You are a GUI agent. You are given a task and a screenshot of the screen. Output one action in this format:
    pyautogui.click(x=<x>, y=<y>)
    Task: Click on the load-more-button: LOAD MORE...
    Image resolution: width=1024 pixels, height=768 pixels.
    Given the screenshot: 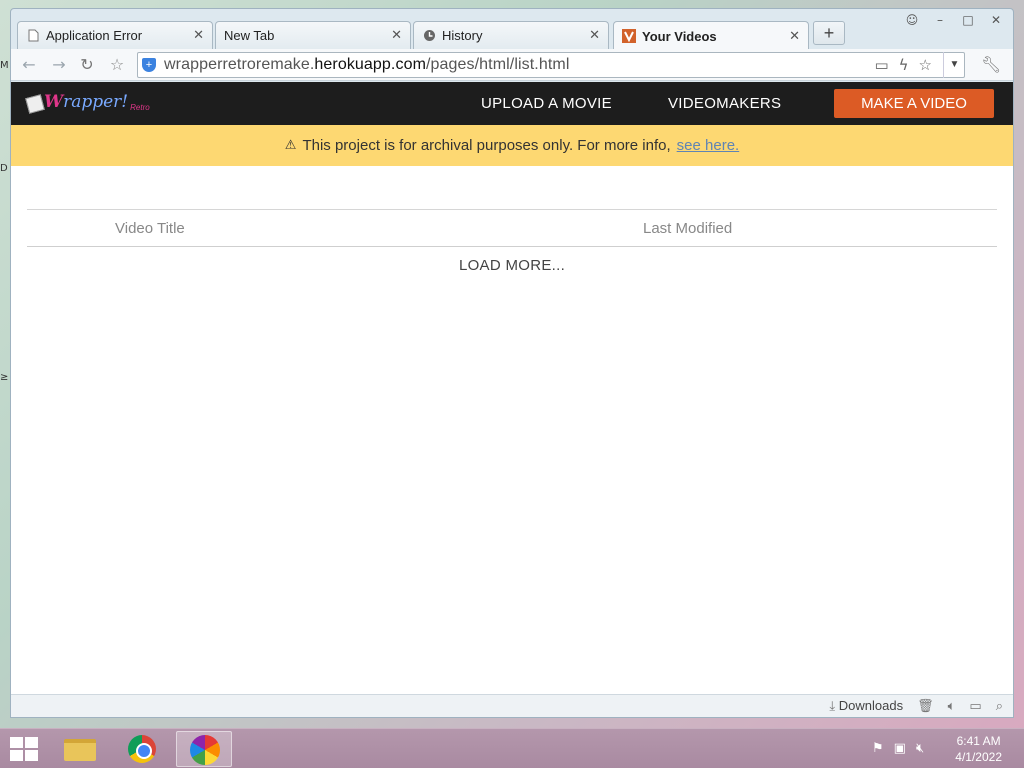 What is the action you would take?
    pyautogui.click(x=512, y=265)
    